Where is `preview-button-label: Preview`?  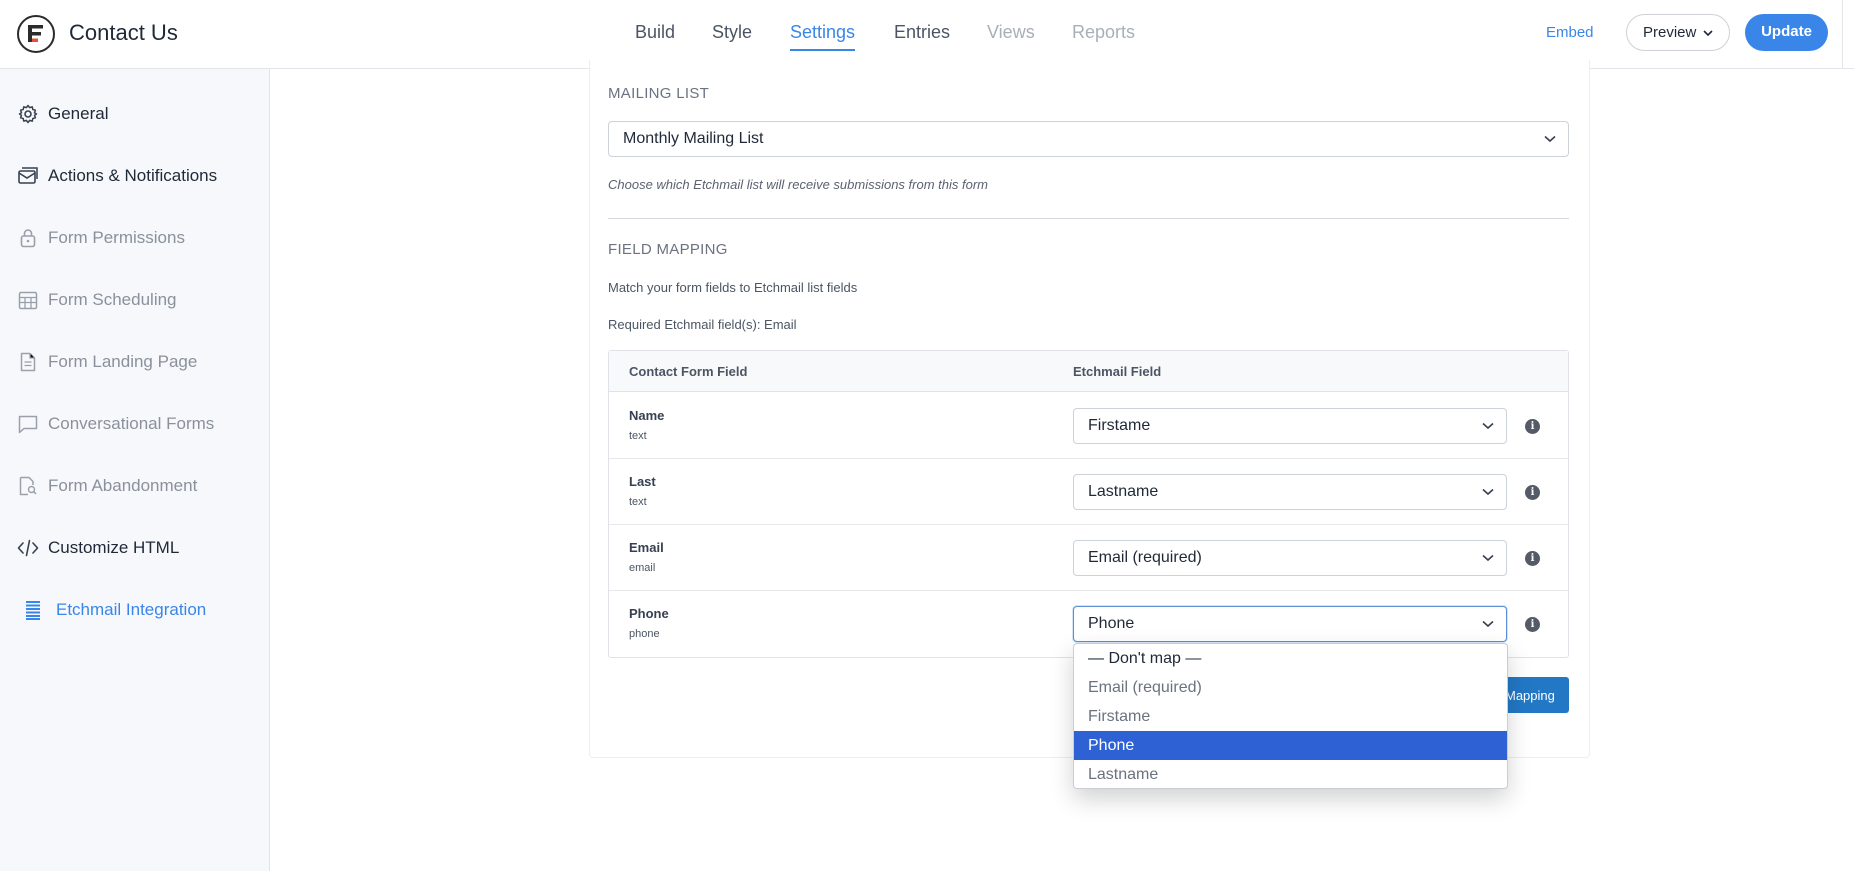 preview-button-label: Preview is located at coordinates (1670, 32).